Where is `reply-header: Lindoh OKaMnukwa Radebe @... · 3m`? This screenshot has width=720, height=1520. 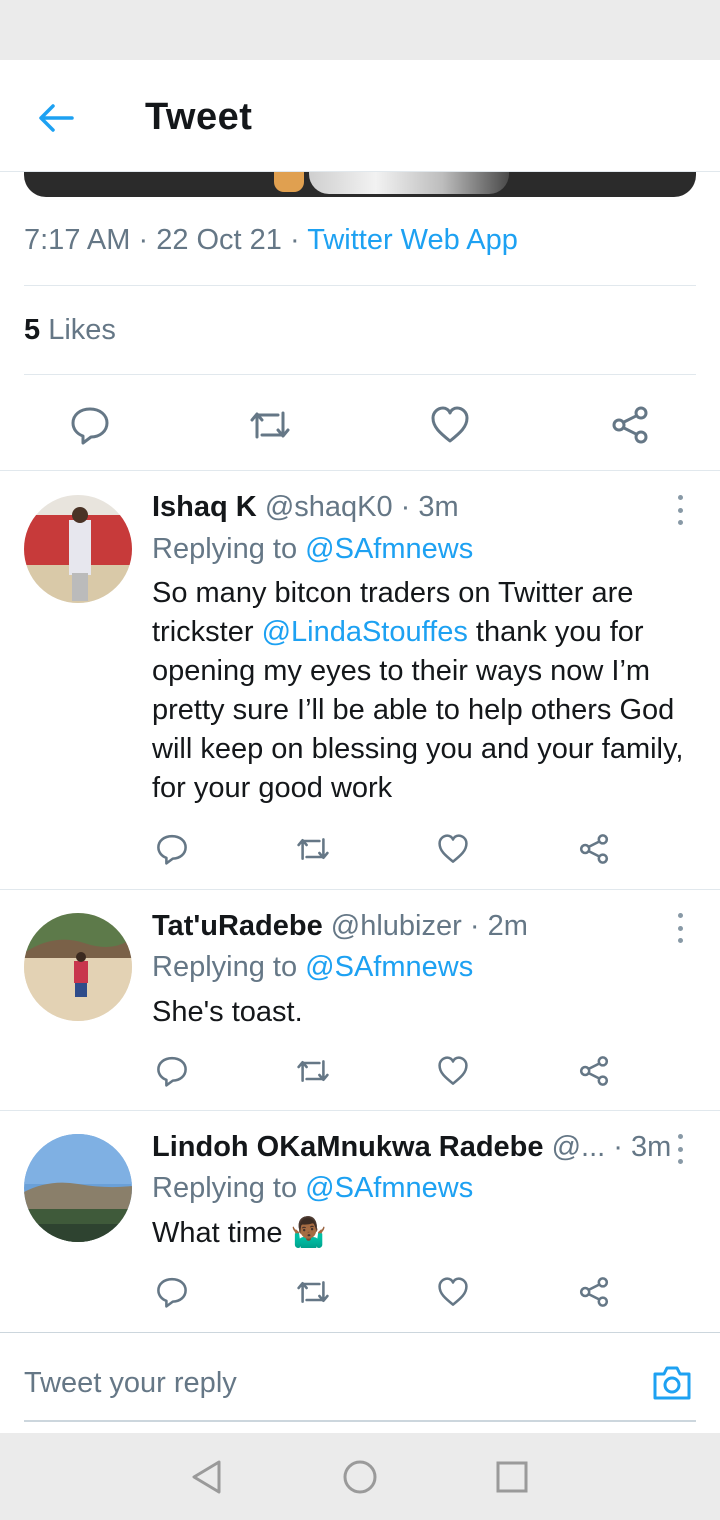 reply-header: Lindoh OKaMnukwa Radebe @... · 3m is located at coordinates (412, 1147).